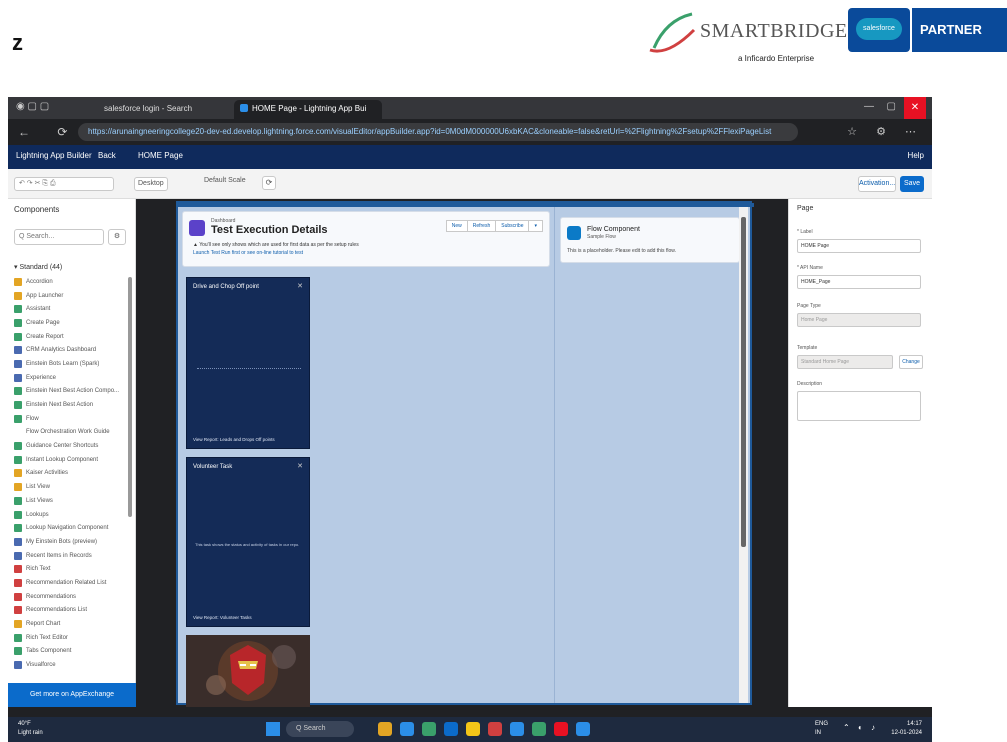  What do you see at coordinates (70, 528) in the screenshot?
I see `component-list-item: Lookup Navigation Component` at bounding box center [70, 528].